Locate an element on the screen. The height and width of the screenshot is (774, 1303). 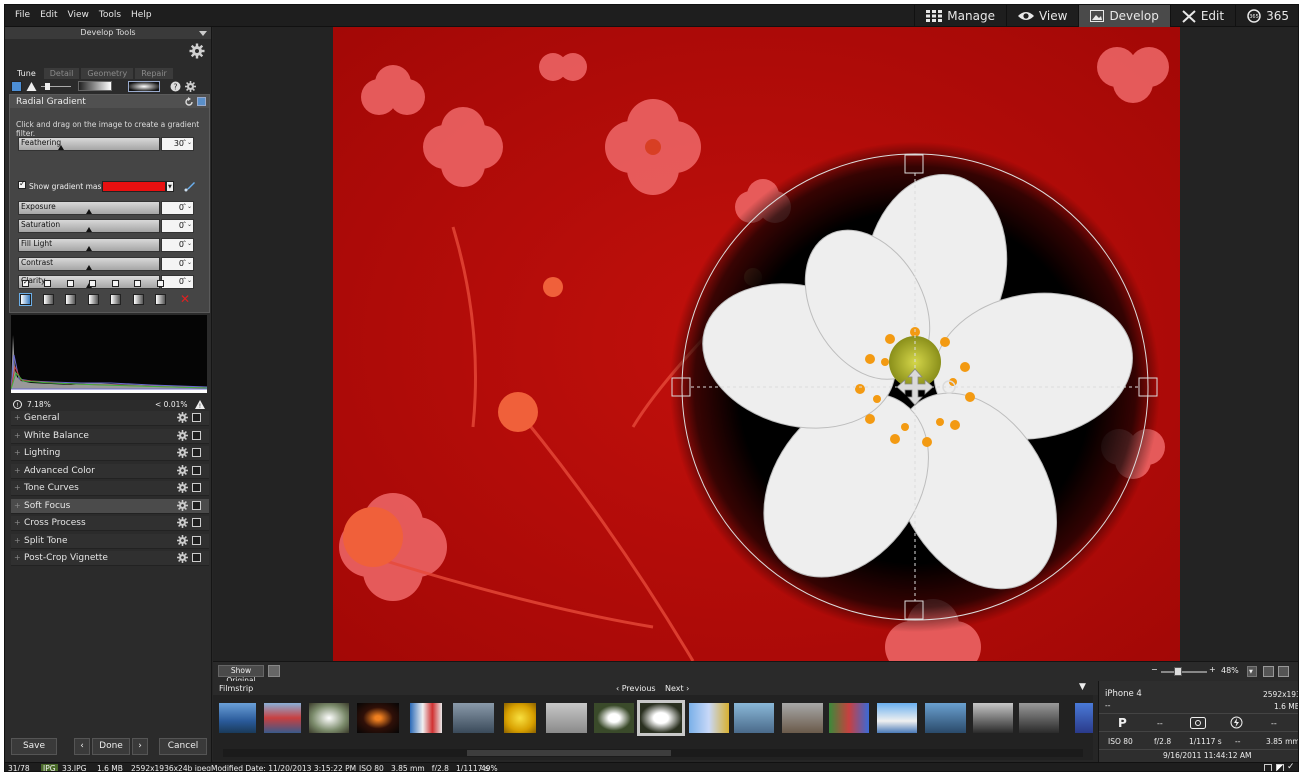
compare-icon is located at coordinates (274, 671).